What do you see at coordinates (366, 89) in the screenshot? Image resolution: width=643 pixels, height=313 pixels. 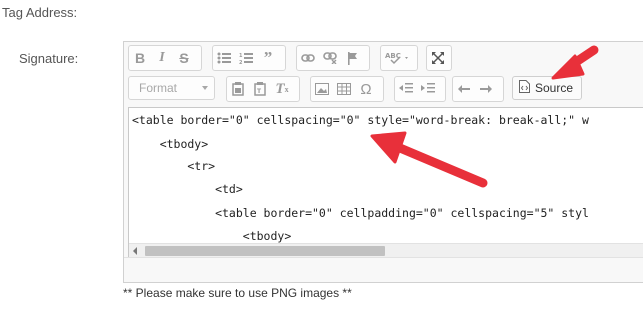 I see `special-char-icon: Ω` at bounding box center [366, 89].